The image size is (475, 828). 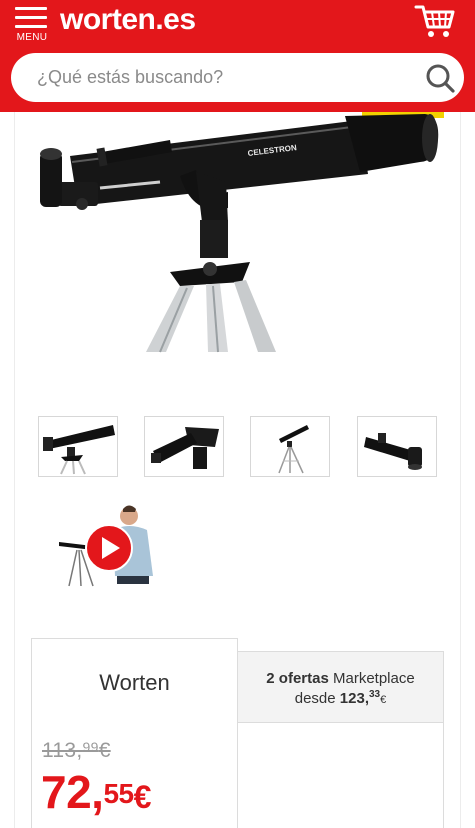 What do you see at coordinates (297, 678) in the screenshot?
I see `offers-count: 2 ofertas` at bounding box center [297, 678].